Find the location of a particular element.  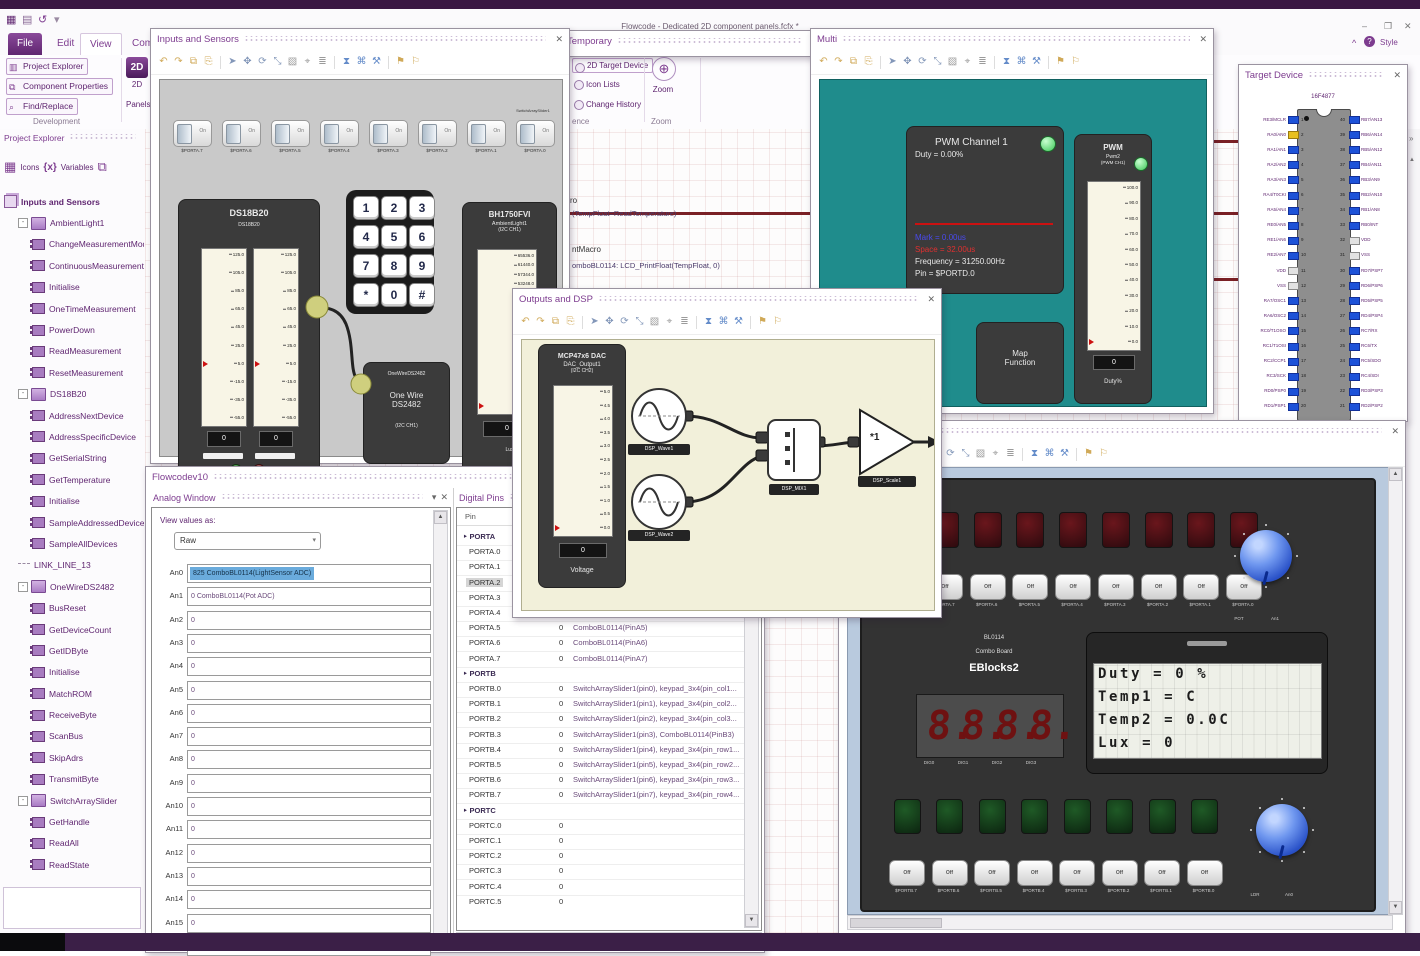

scroll-down-icon: ▼ is located at coordinates (1395, 907).